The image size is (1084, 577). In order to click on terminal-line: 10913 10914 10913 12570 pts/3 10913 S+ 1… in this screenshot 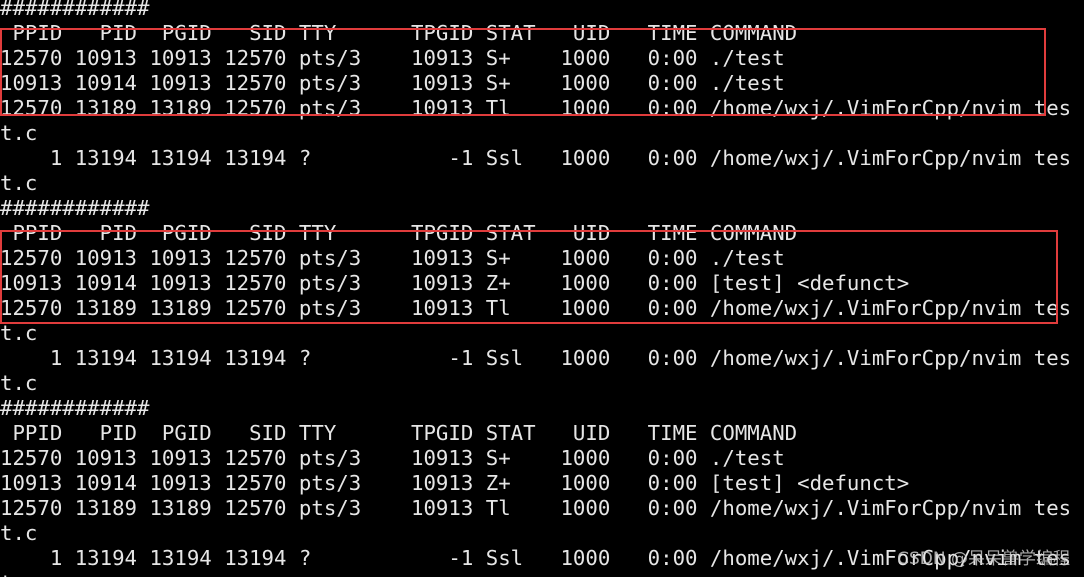, I will do `click(392, 83)`.